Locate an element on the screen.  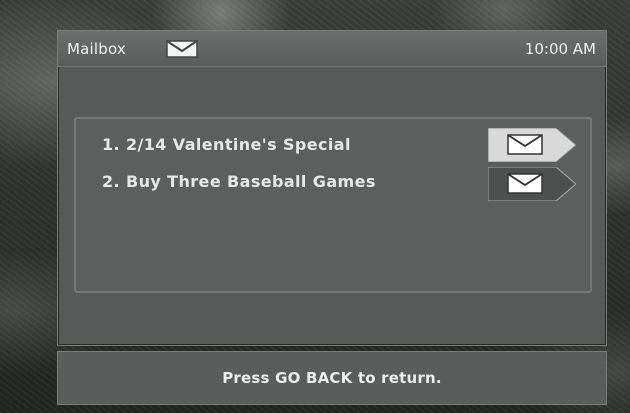
message-label: 2. Buy Three Baseball Games is located at coordinates (239, 181).